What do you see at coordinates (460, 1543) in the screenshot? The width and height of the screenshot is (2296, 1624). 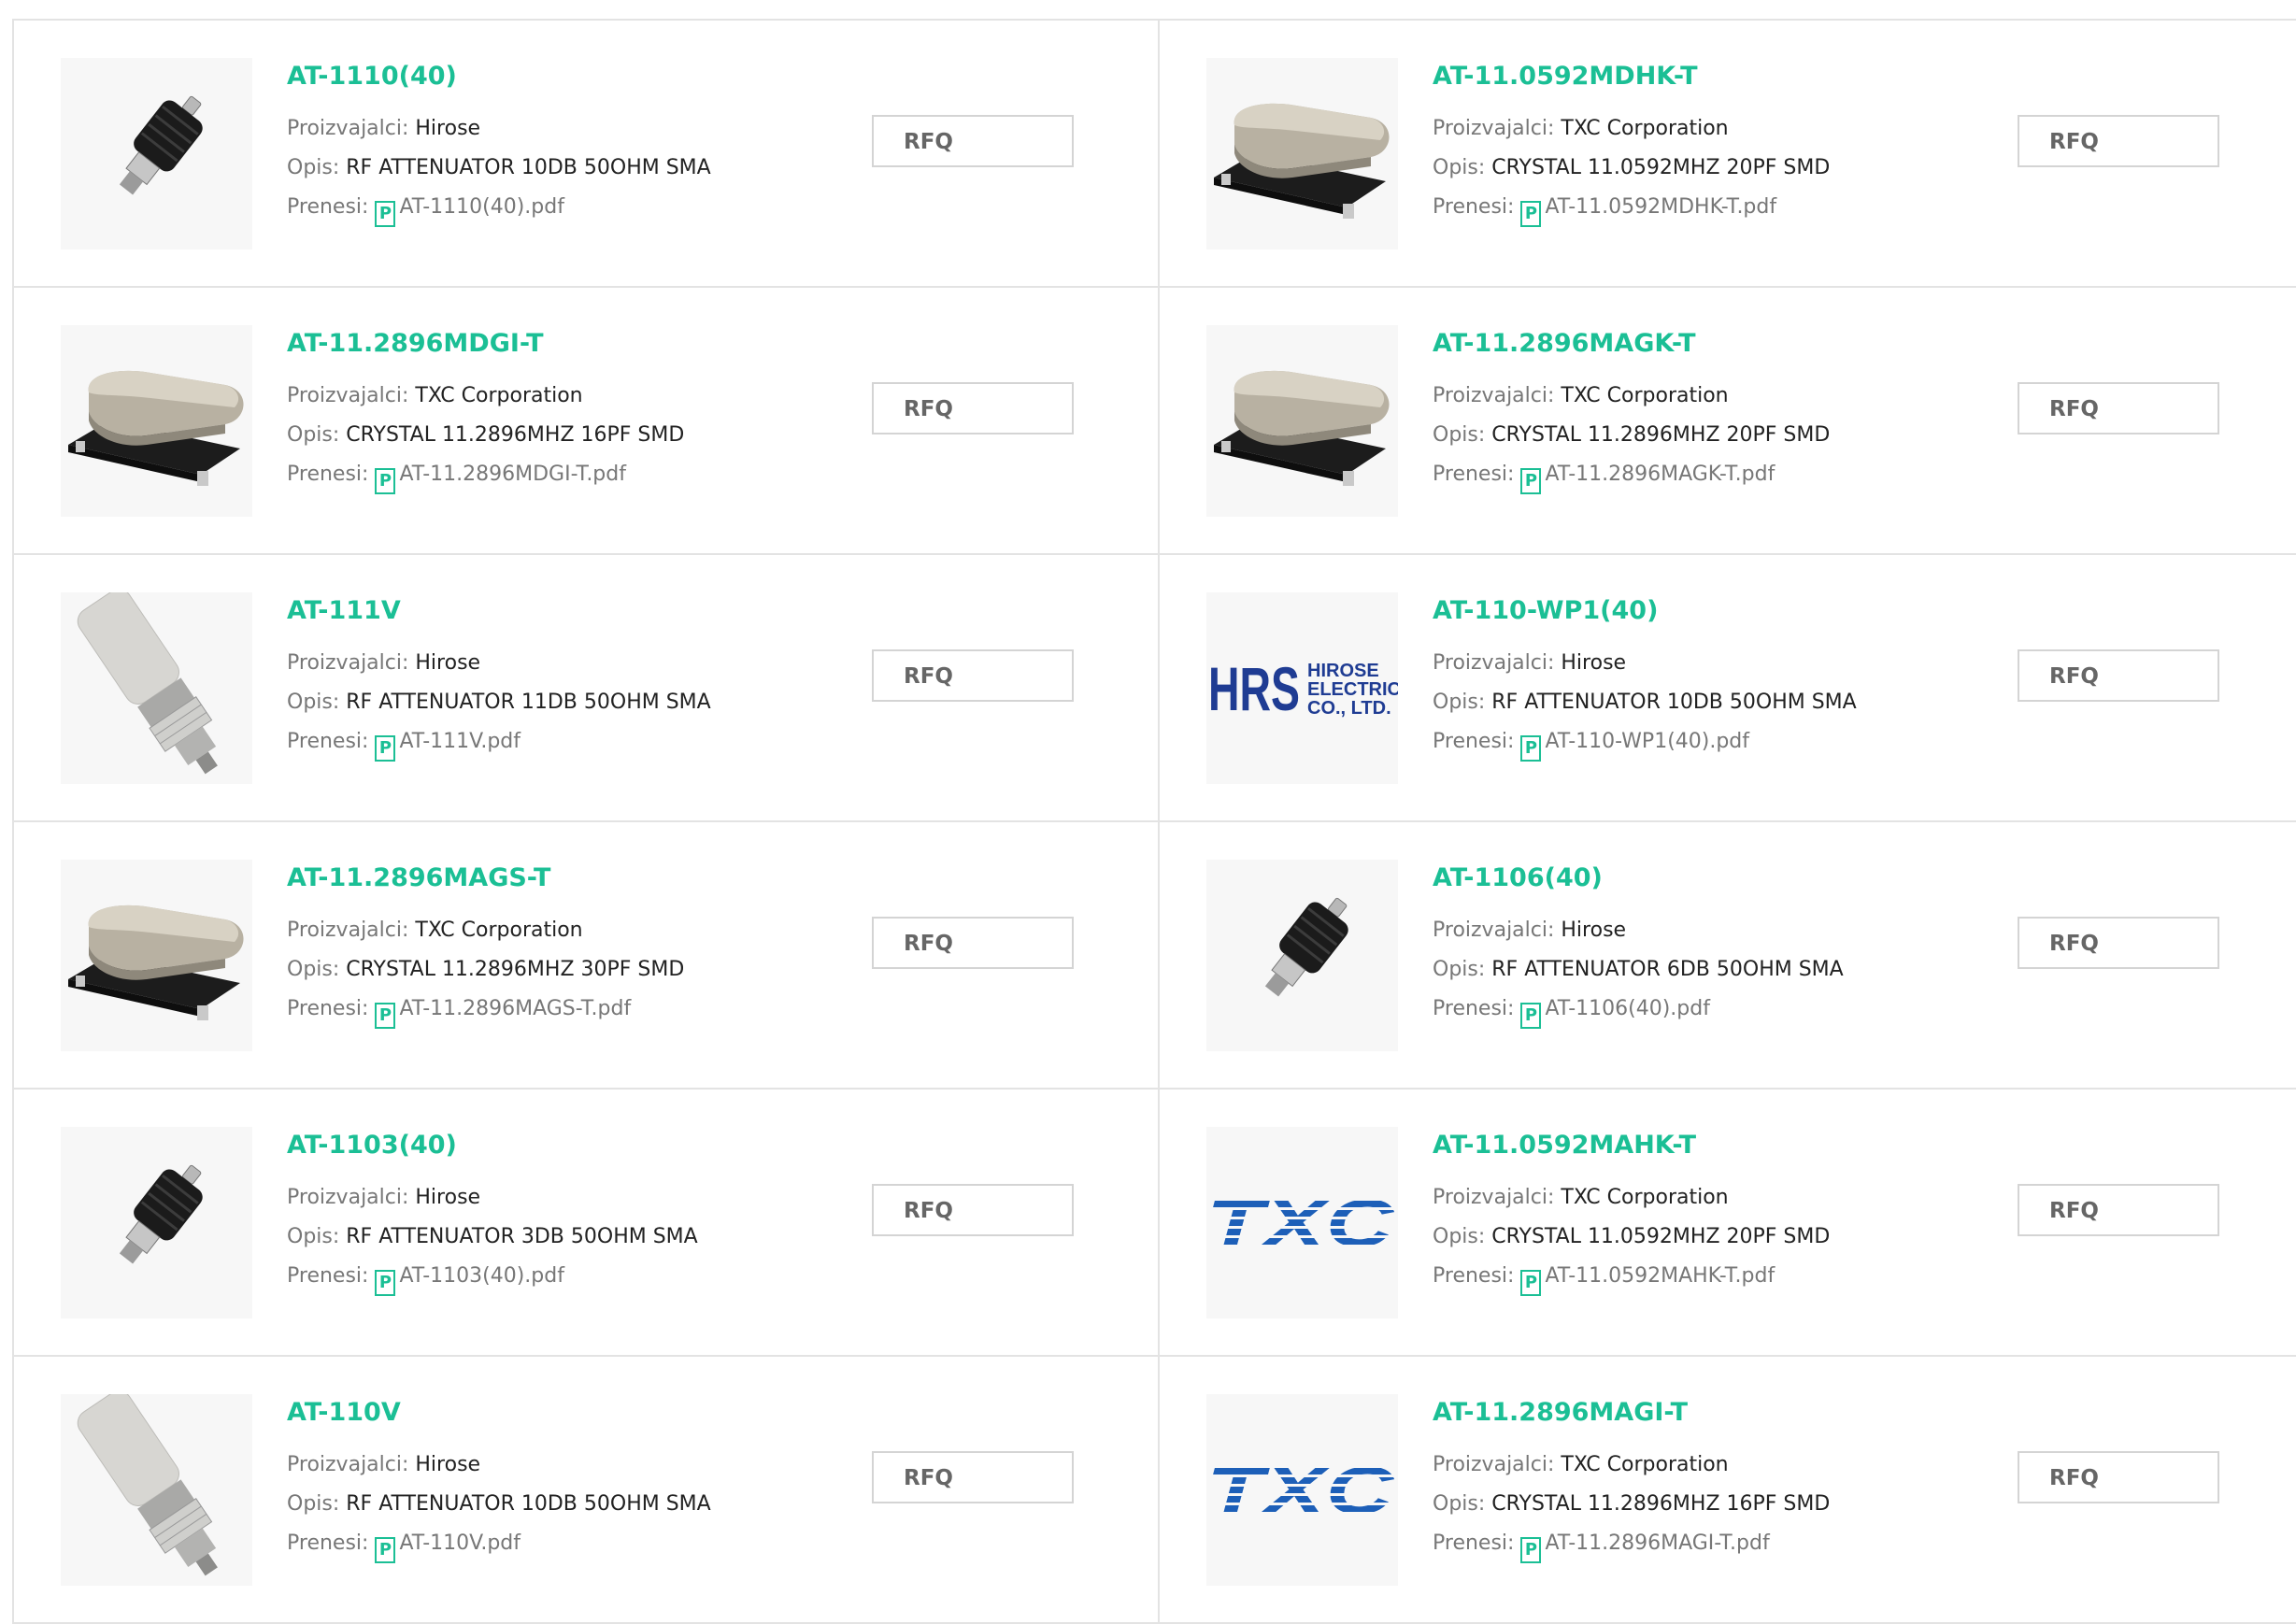 I see `datasheet-filename: AT-110V.pdf` at bounding box center [460, 1543].